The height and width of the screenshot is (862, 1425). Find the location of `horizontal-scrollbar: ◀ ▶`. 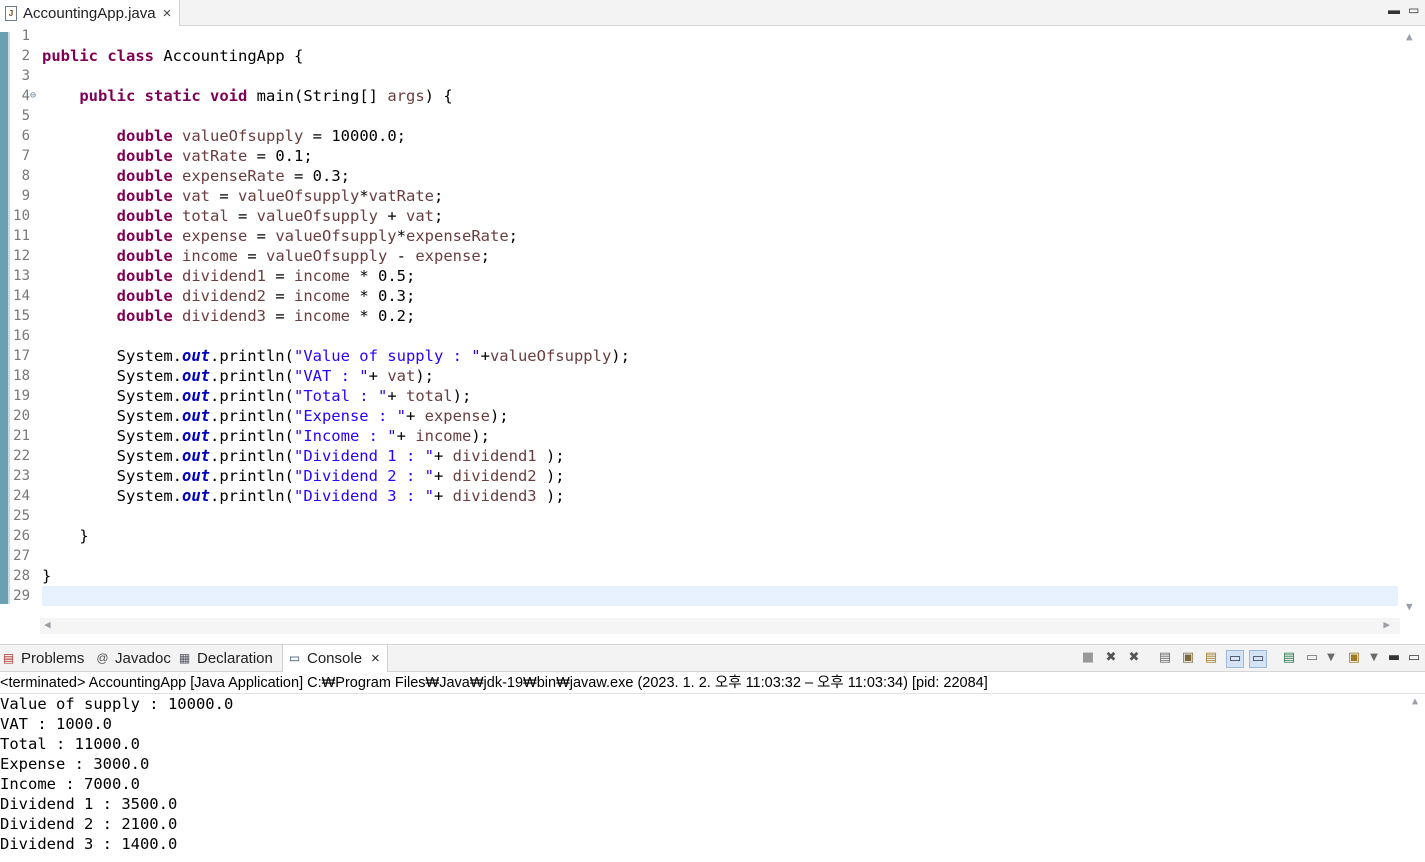

horizontal-scrollbar: ◀ ▶ is located at coordinates (720, 626).